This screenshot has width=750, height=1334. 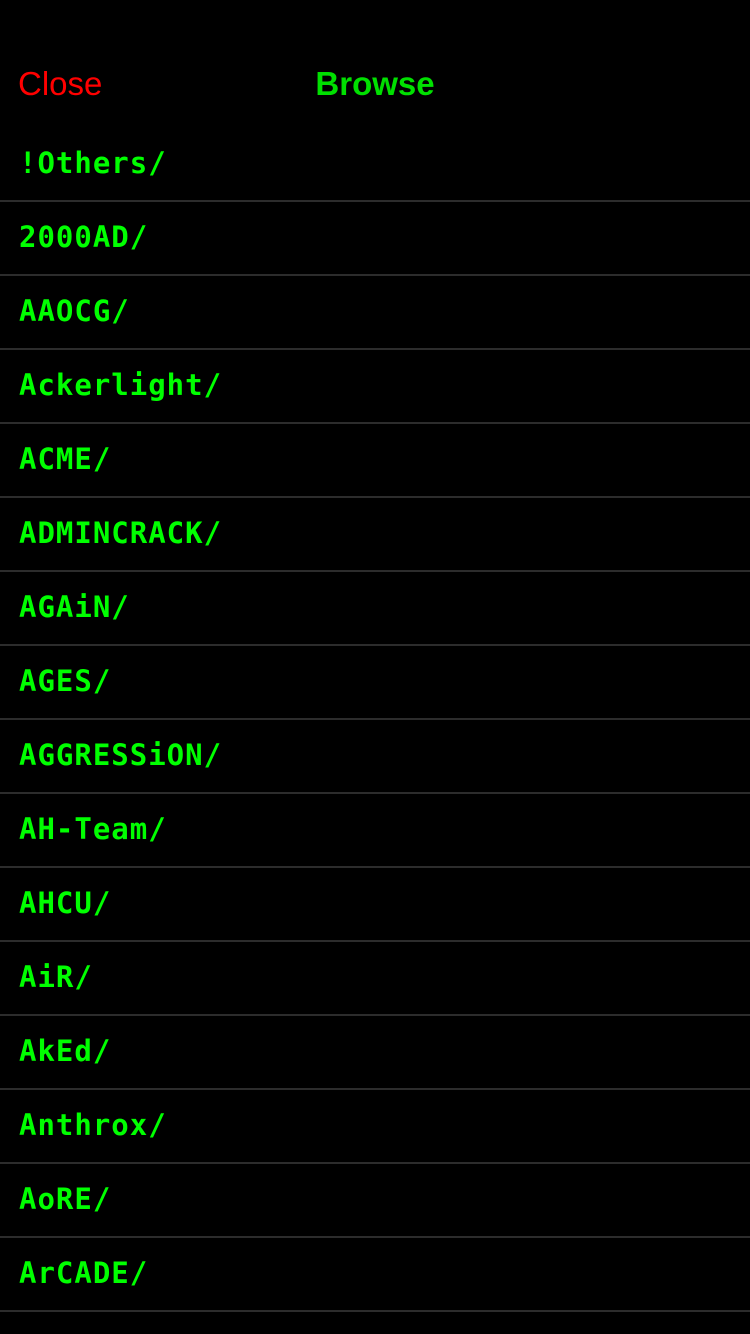 What do you see at coordinates (375, 609) in the screenshot?
I see `folder-row: AGAiN/` at bounding box center [375, 609].